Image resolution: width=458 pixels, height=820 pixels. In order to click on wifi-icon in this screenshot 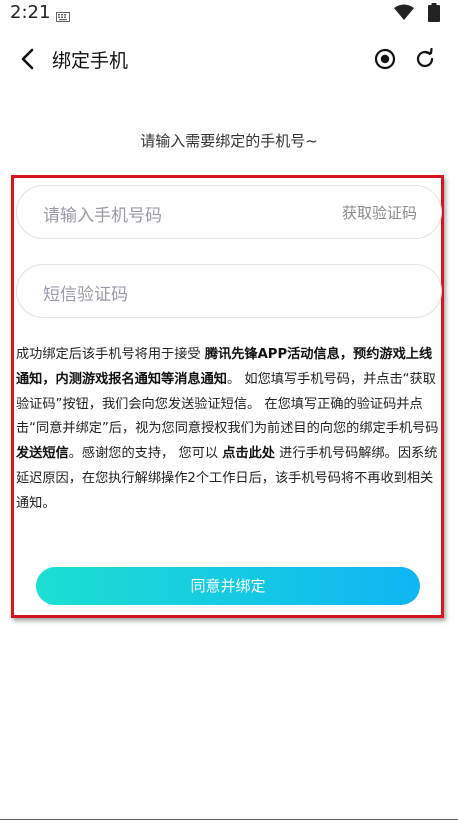, I will do `click(404, 14)`.